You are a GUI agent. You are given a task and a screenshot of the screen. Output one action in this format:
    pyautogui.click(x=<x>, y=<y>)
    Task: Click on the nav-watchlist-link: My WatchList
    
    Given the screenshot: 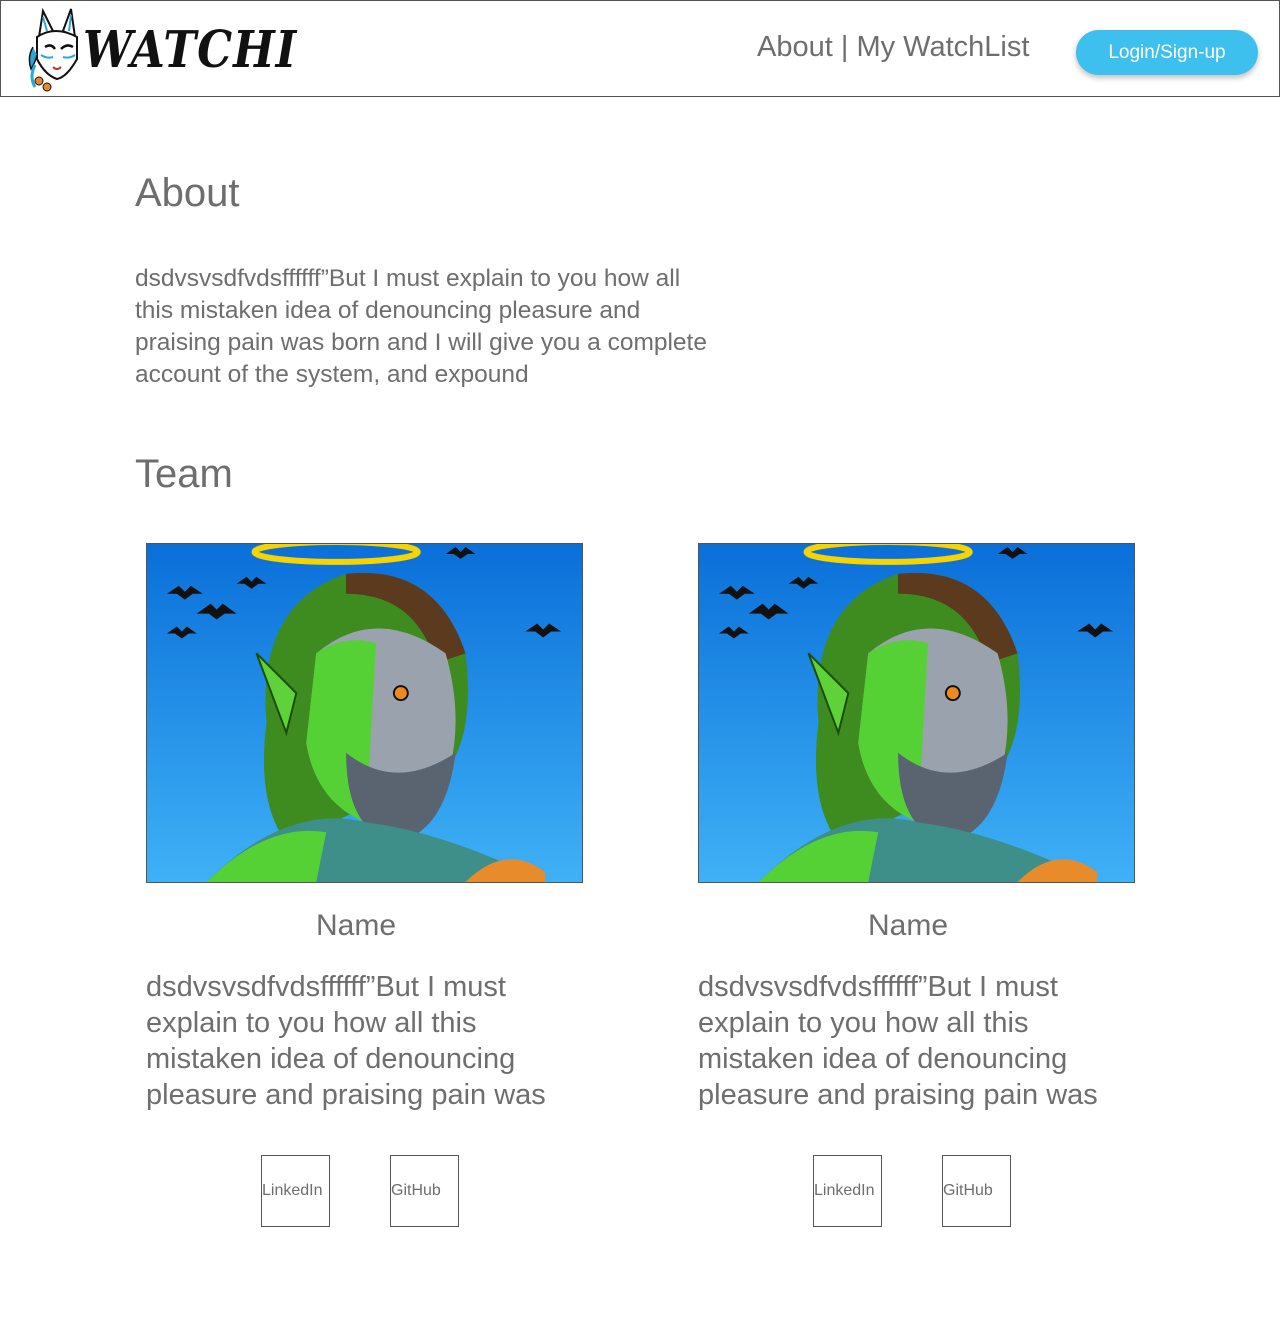 What is the action you would take?
    pyautogui.click(x=942, y=47)
    